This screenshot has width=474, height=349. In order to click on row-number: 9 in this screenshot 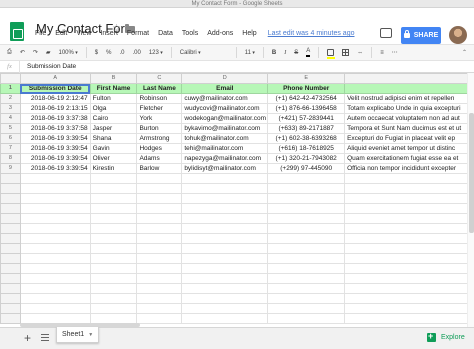, I will do `click(10, 168)`.